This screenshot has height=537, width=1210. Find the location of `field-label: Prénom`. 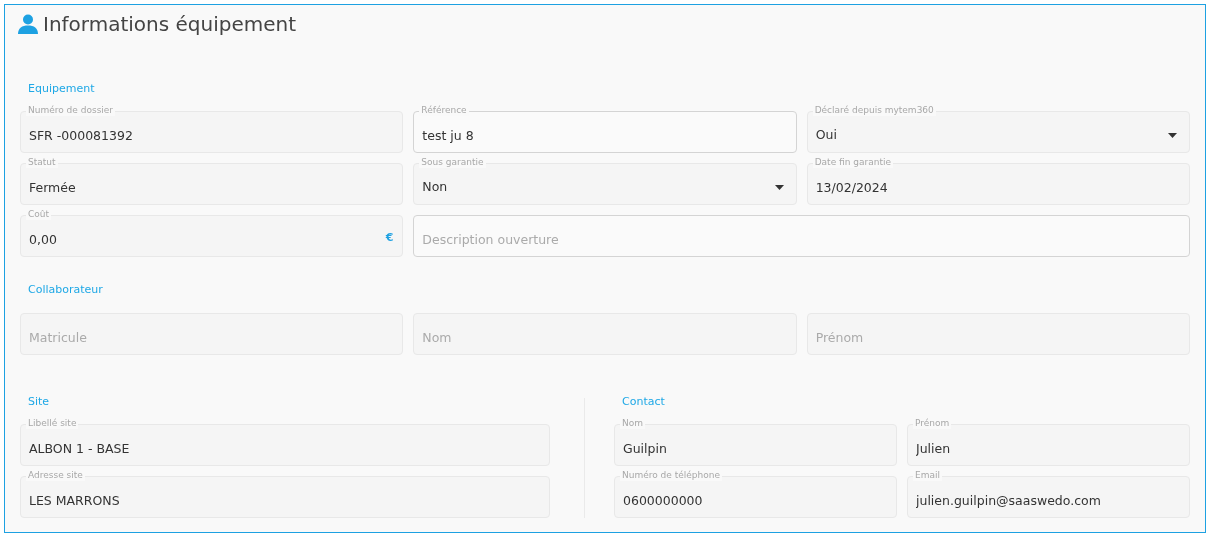

field-label: Prénom is located at coordinates (932, 423).